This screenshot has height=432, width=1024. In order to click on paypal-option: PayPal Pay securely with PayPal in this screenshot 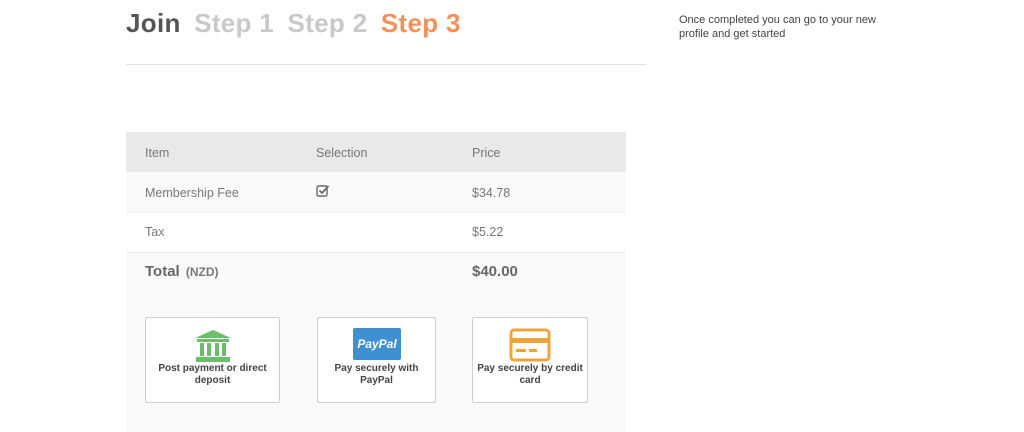, I will do `click(376, 360)`.